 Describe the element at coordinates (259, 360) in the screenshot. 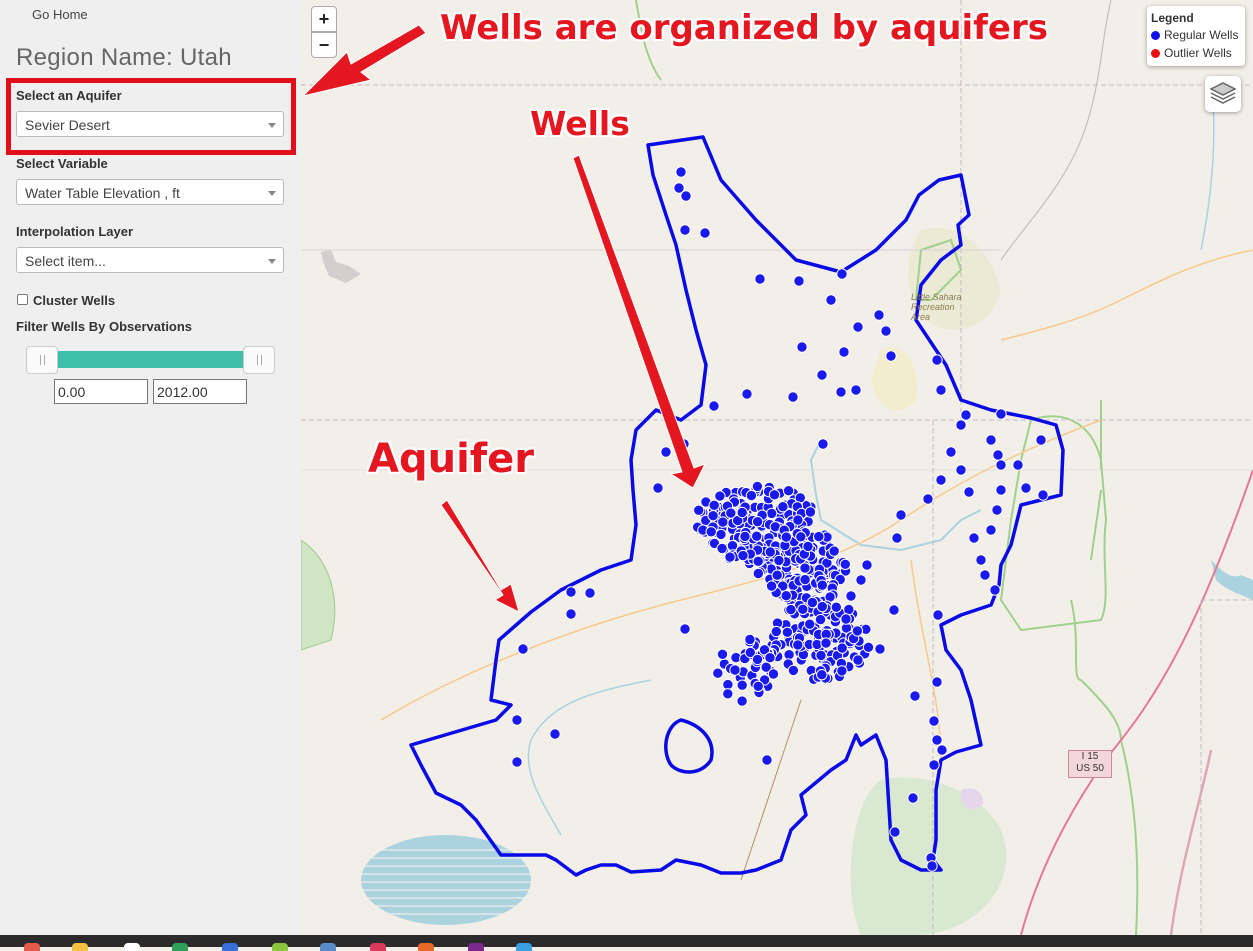

I see `slider-max-handle` at that location.